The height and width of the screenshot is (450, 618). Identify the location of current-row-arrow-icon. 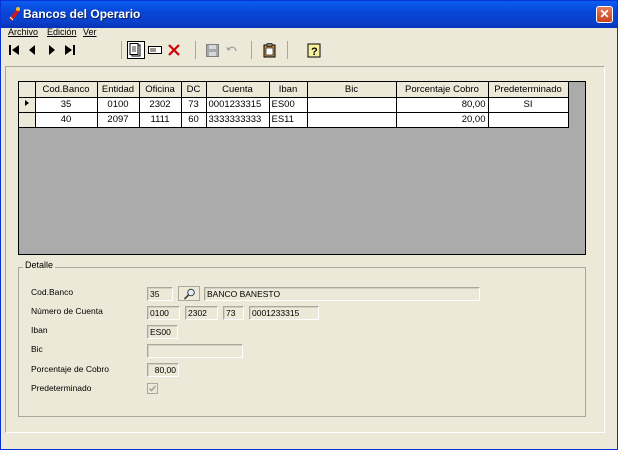
(26, 103).